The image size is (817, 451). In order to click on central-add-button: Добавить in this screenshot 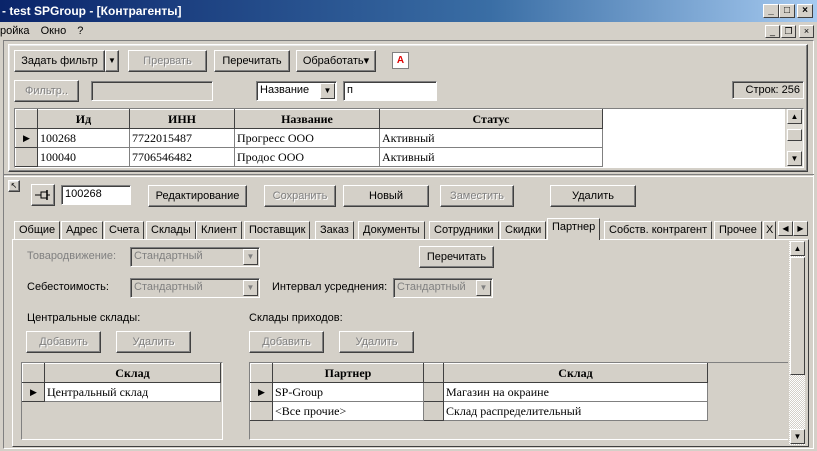, I will do `click(63, 342)`.